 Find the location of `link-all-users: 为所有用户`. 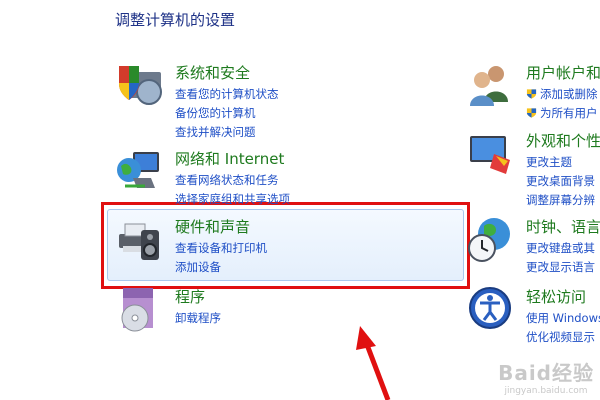

link-all-users: 为所有用户 is located at coordinates (562, 113).